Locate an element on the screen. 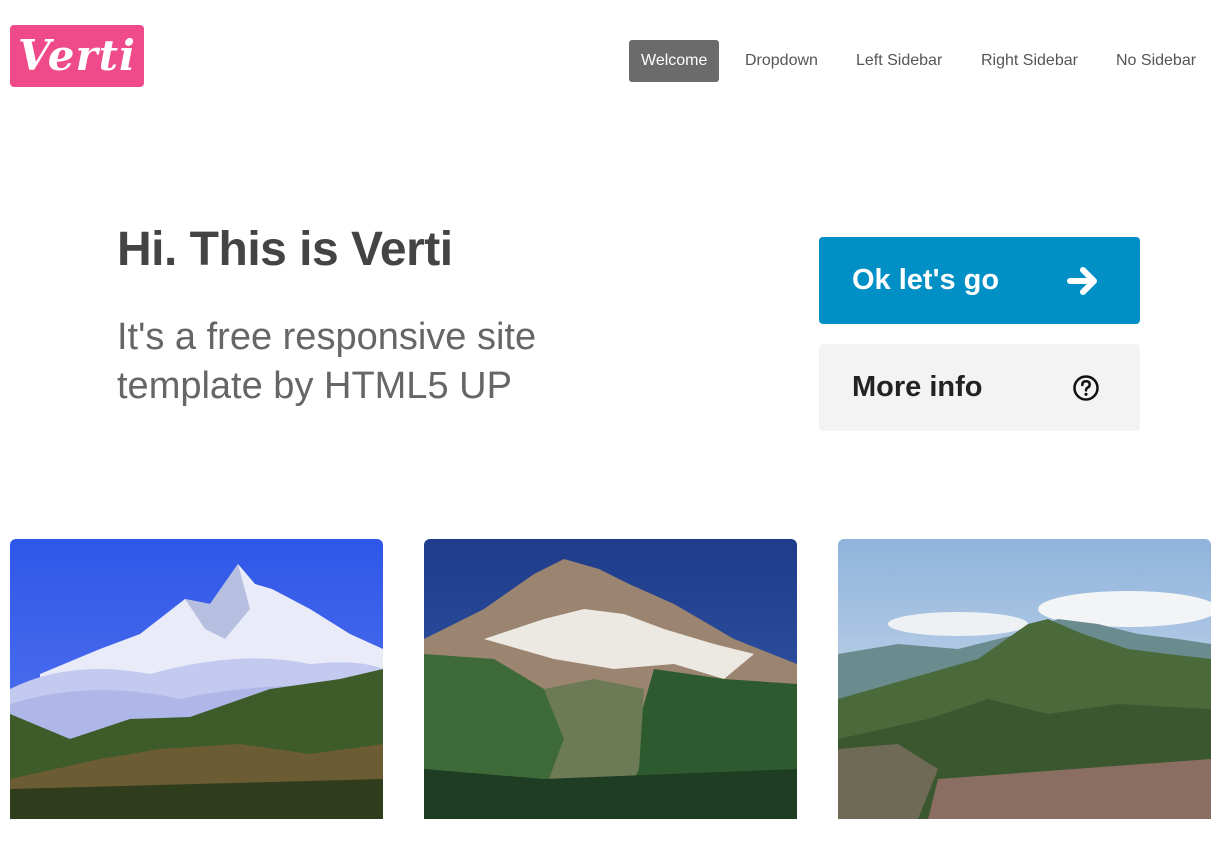 The image size is (1222, 842). more-info-button: More info is located at coordinates (979, 387).